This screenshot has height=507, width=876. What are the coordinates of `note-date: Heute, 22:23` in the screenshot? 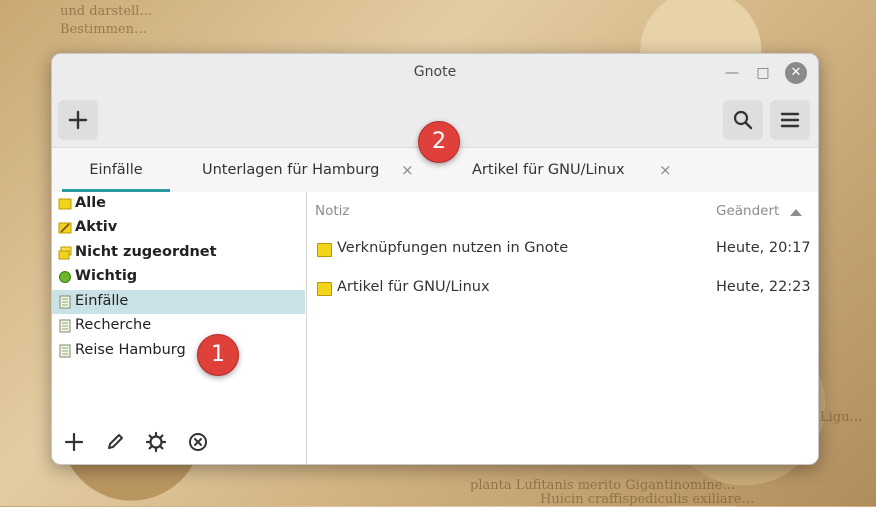 It's located at (763, 287).